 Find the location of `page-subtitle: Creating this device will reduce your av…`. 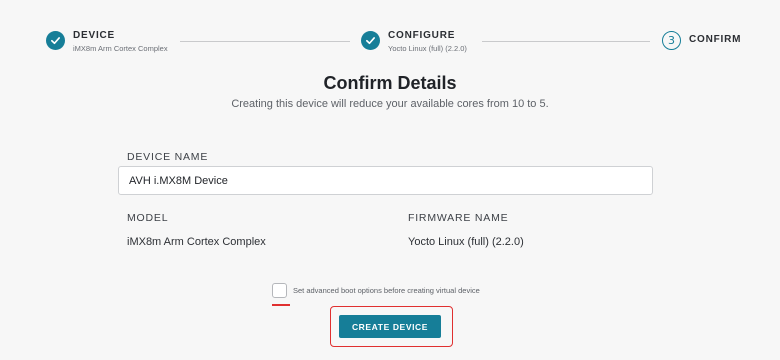

page-subtitle: Creating this device will reduce your av… is located at coordinates (390, 104).